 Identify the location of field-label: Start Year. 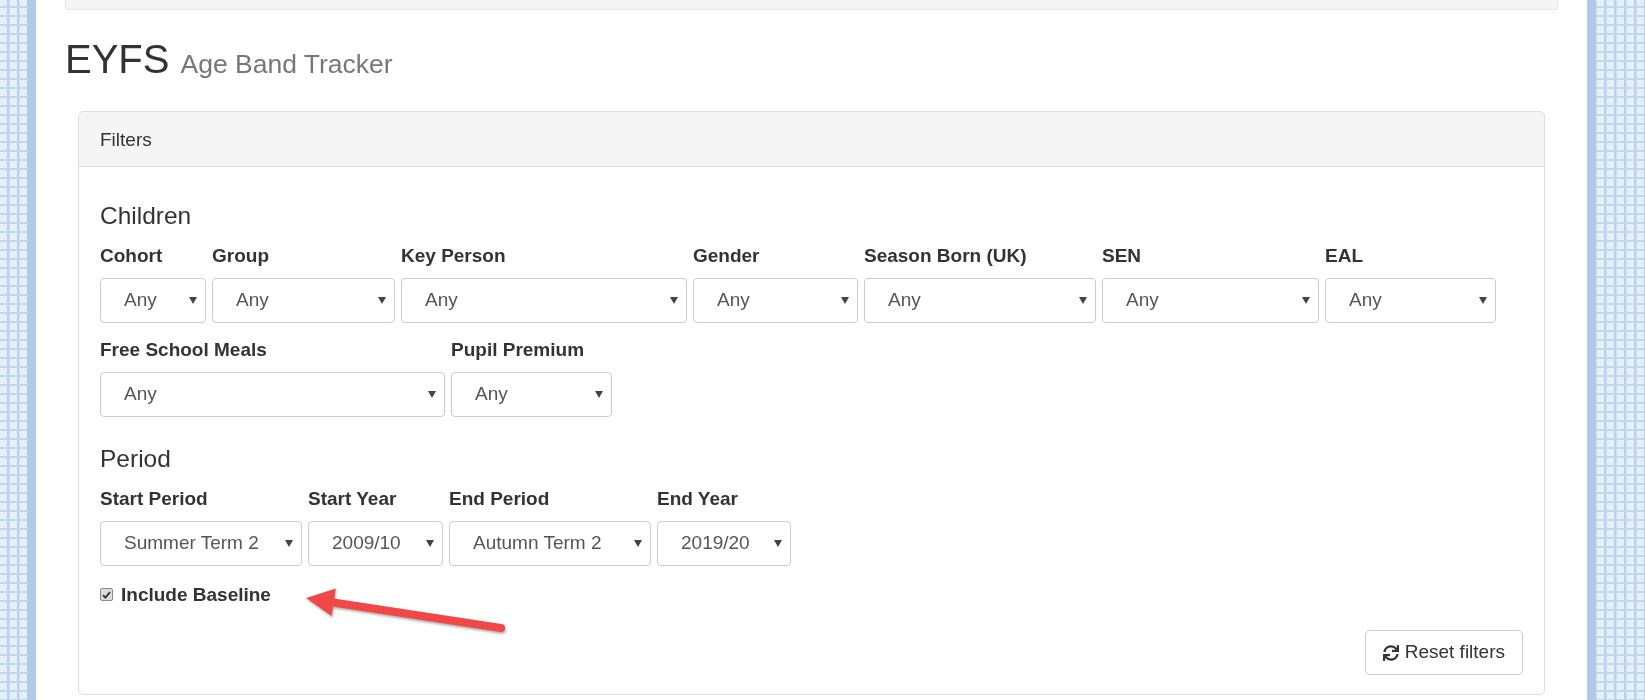
(352, 499).